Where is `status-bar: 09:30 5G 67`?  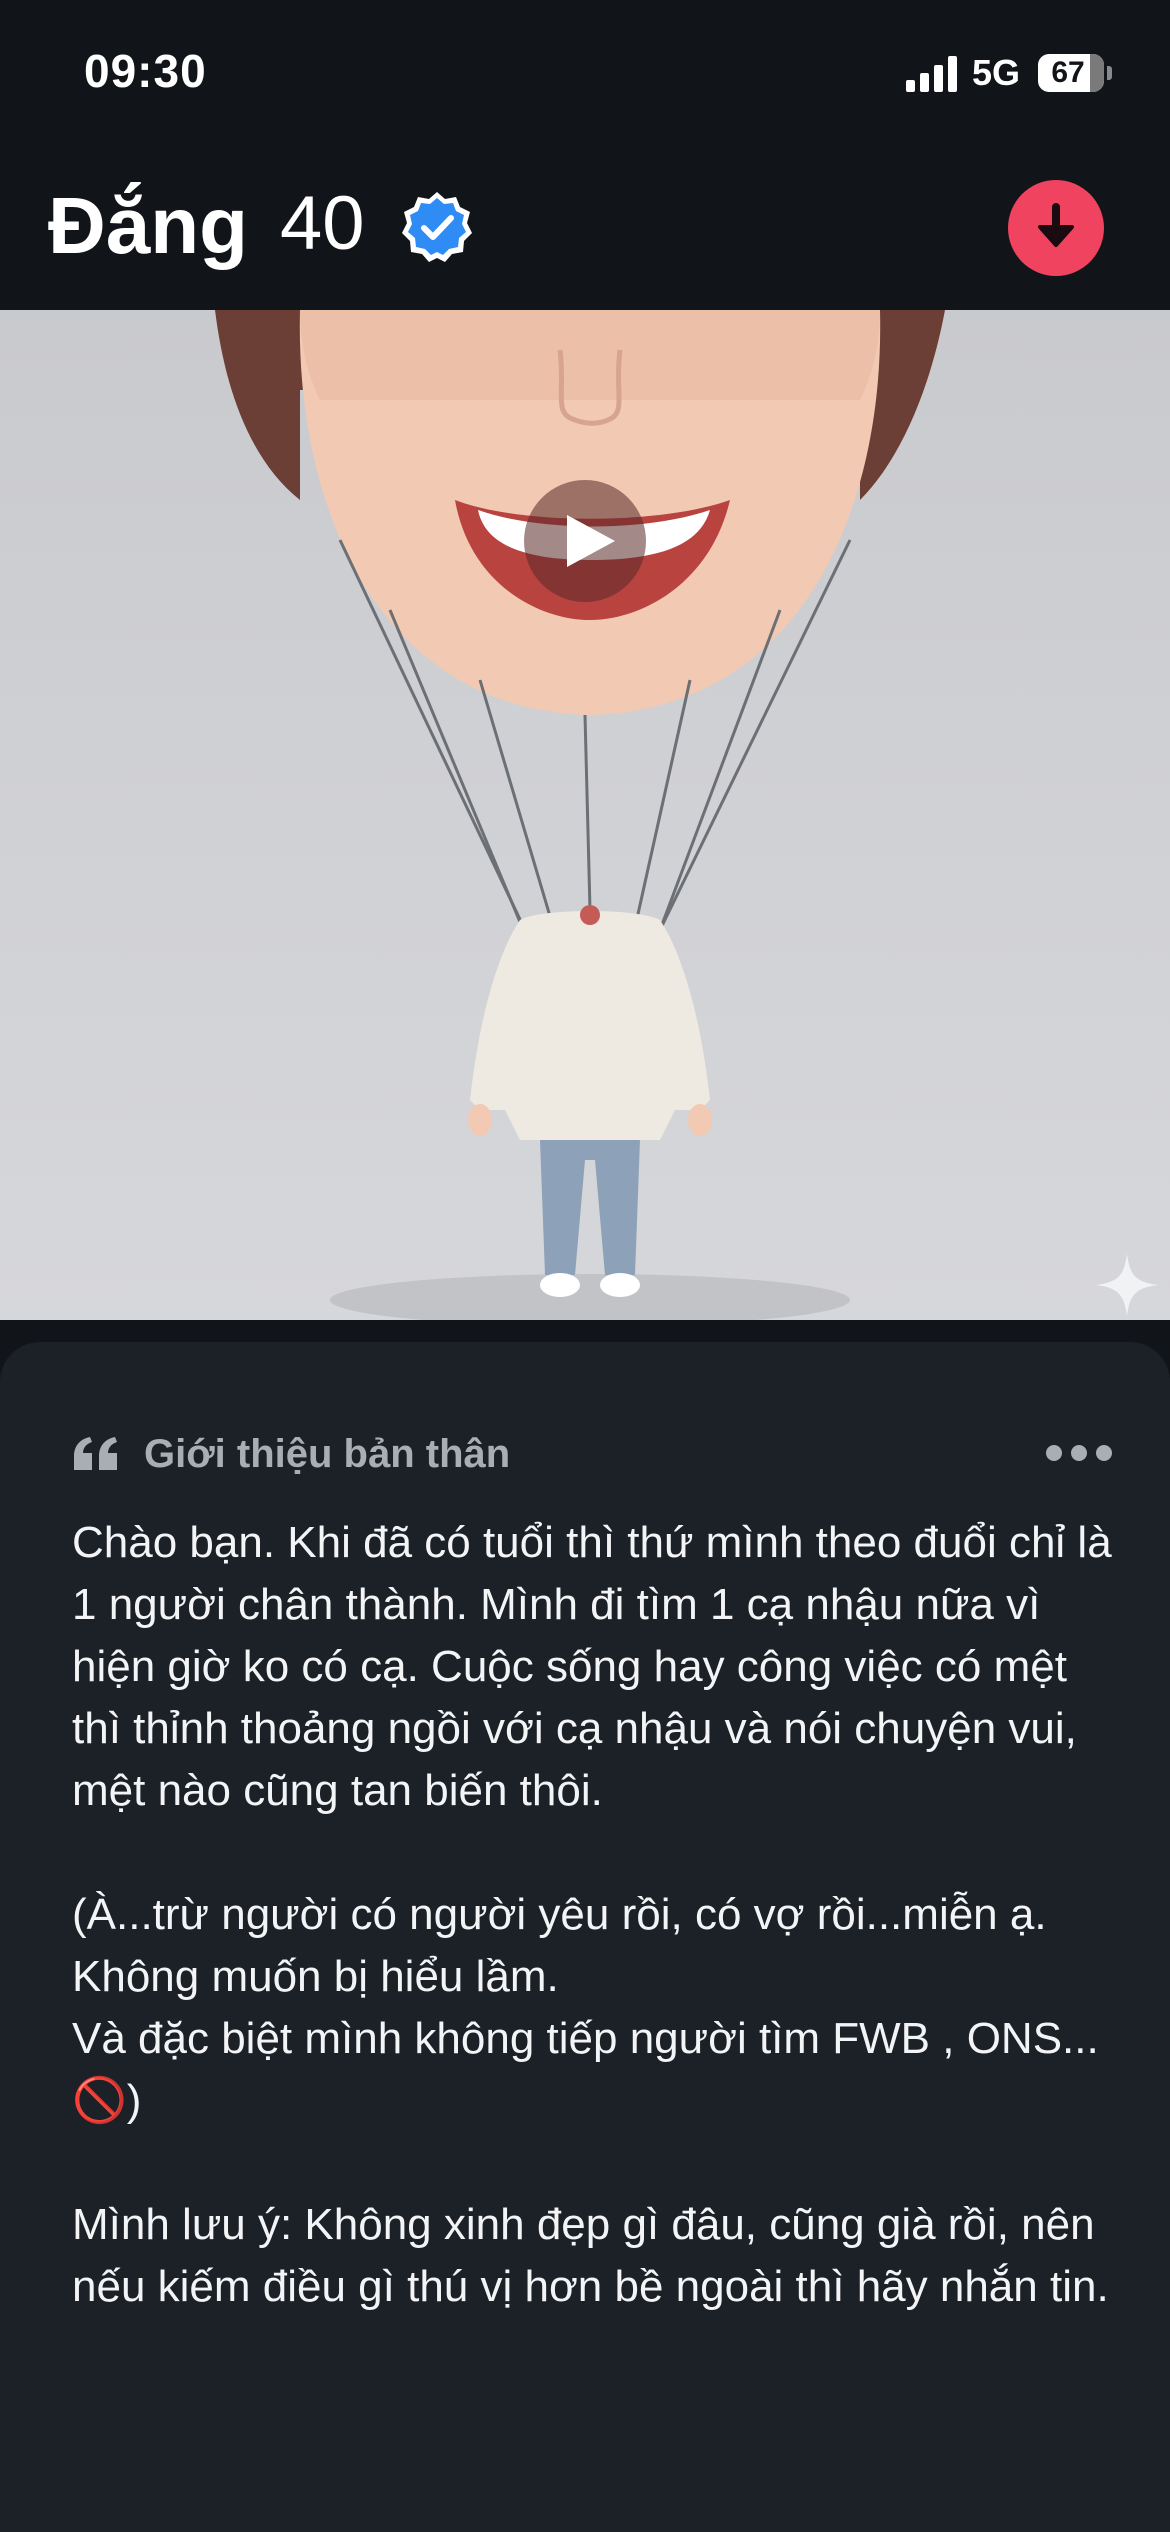
status-bar: 09:30 5G 67 is located at coordinates (585, 75).